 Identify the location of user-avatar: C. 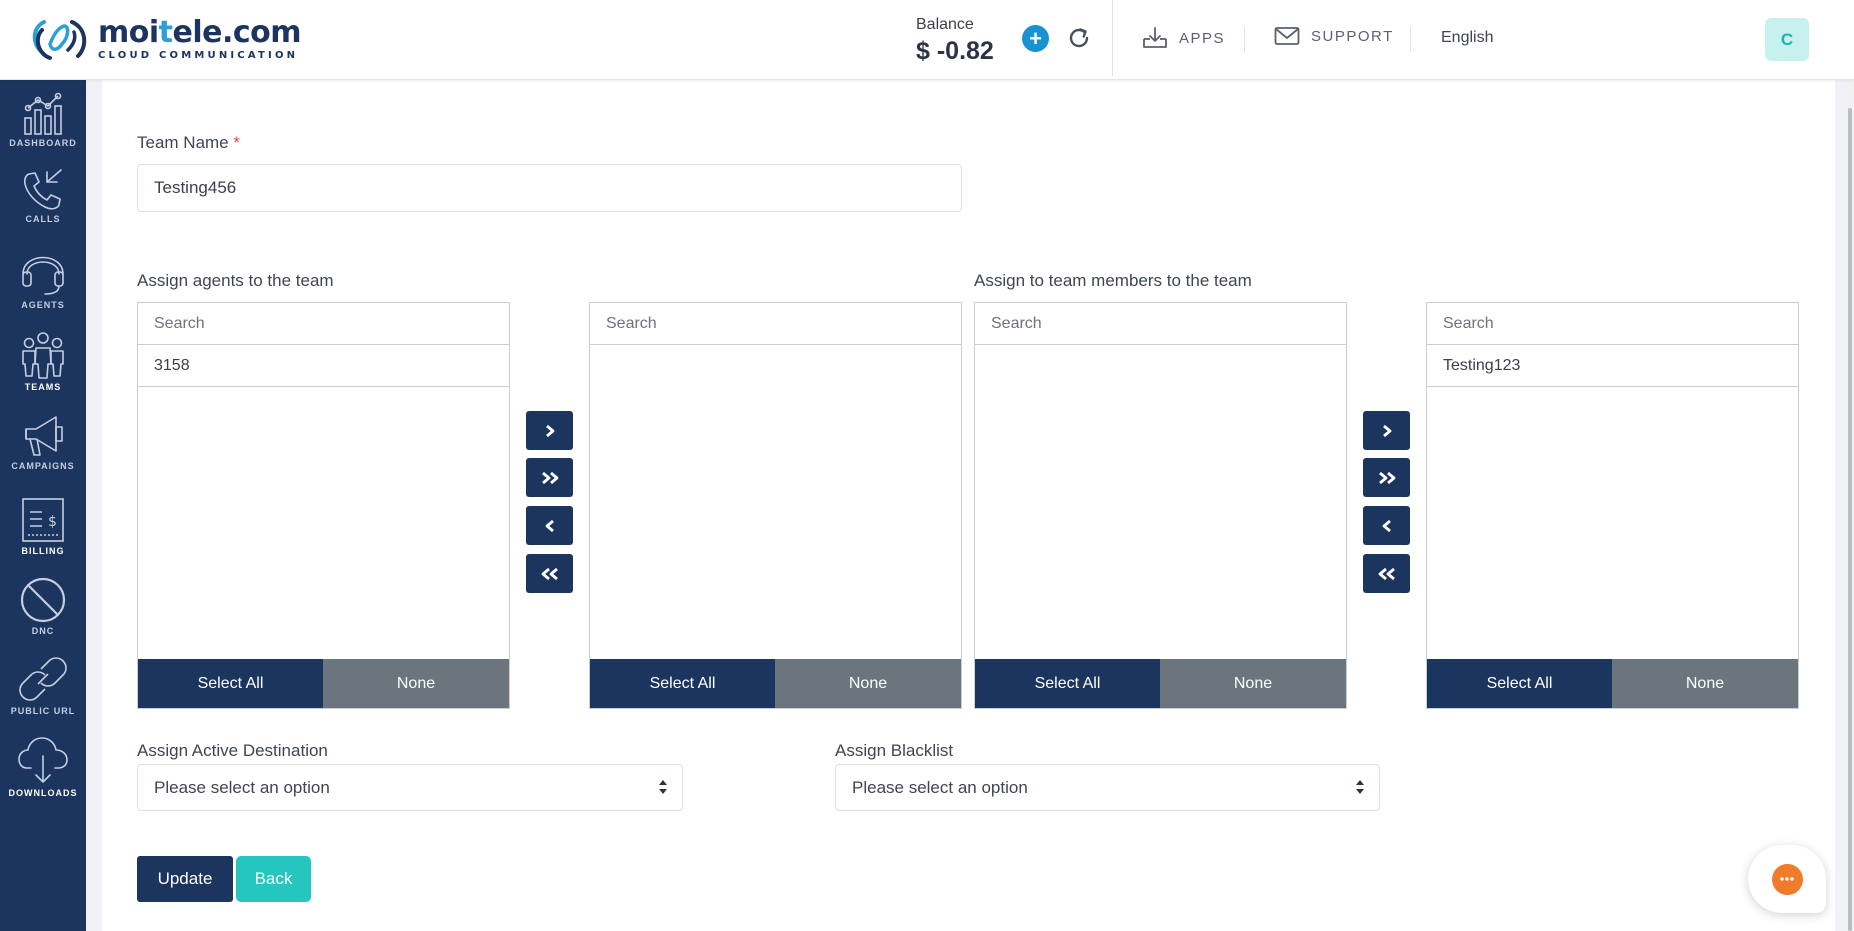
(1787, 39).